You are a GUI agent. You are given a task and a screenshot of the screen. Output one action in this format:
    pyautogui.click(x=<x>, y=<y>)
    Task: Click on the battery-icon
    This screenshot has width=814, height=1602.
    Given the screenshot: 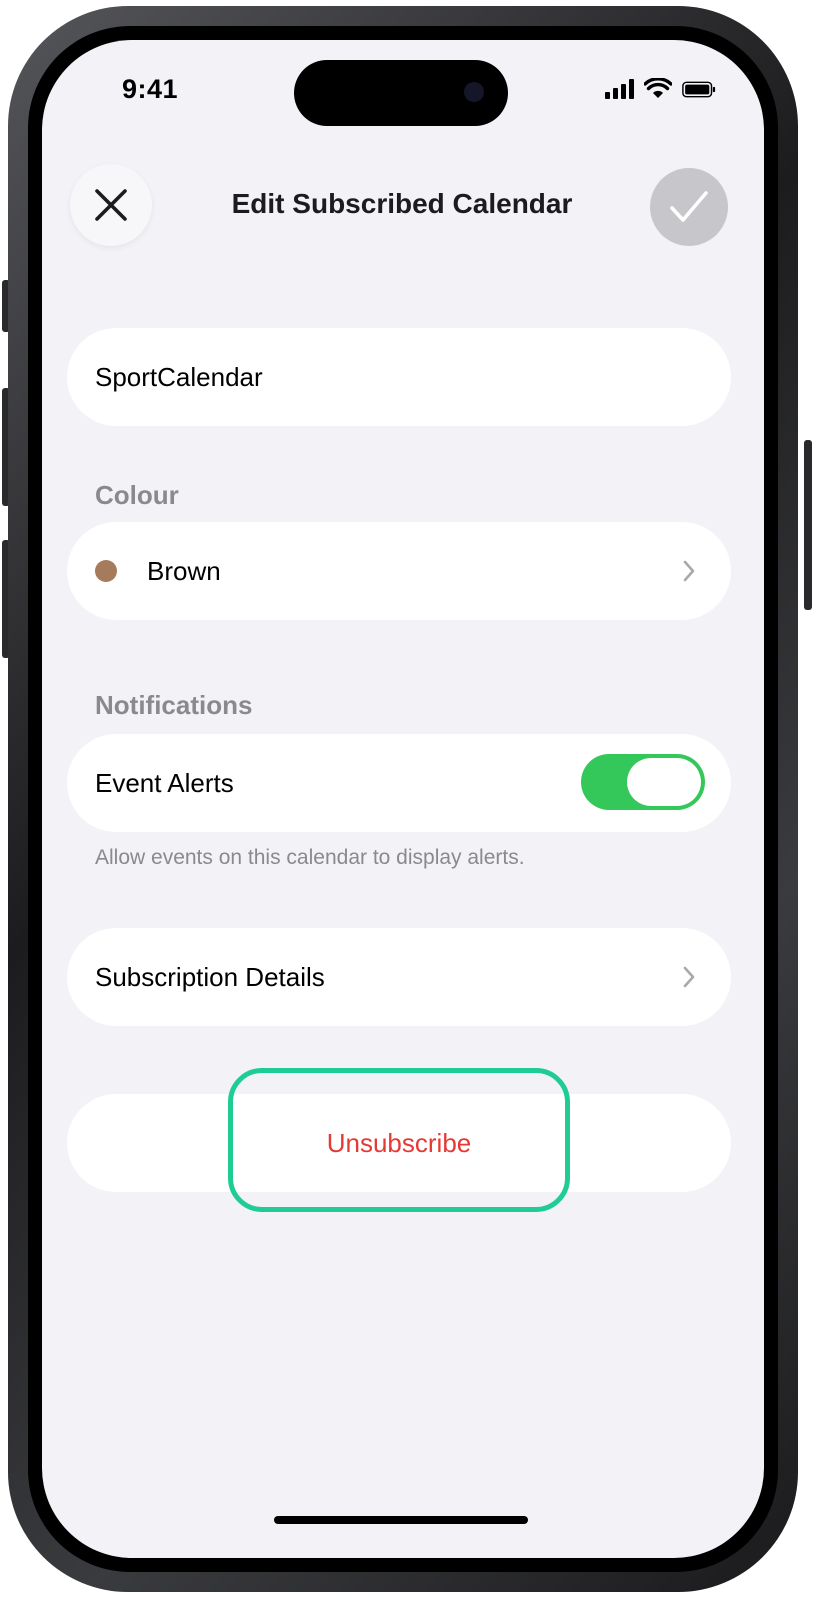 What is the action you would take?
    pyautogui.click(x=699, y=89)
    